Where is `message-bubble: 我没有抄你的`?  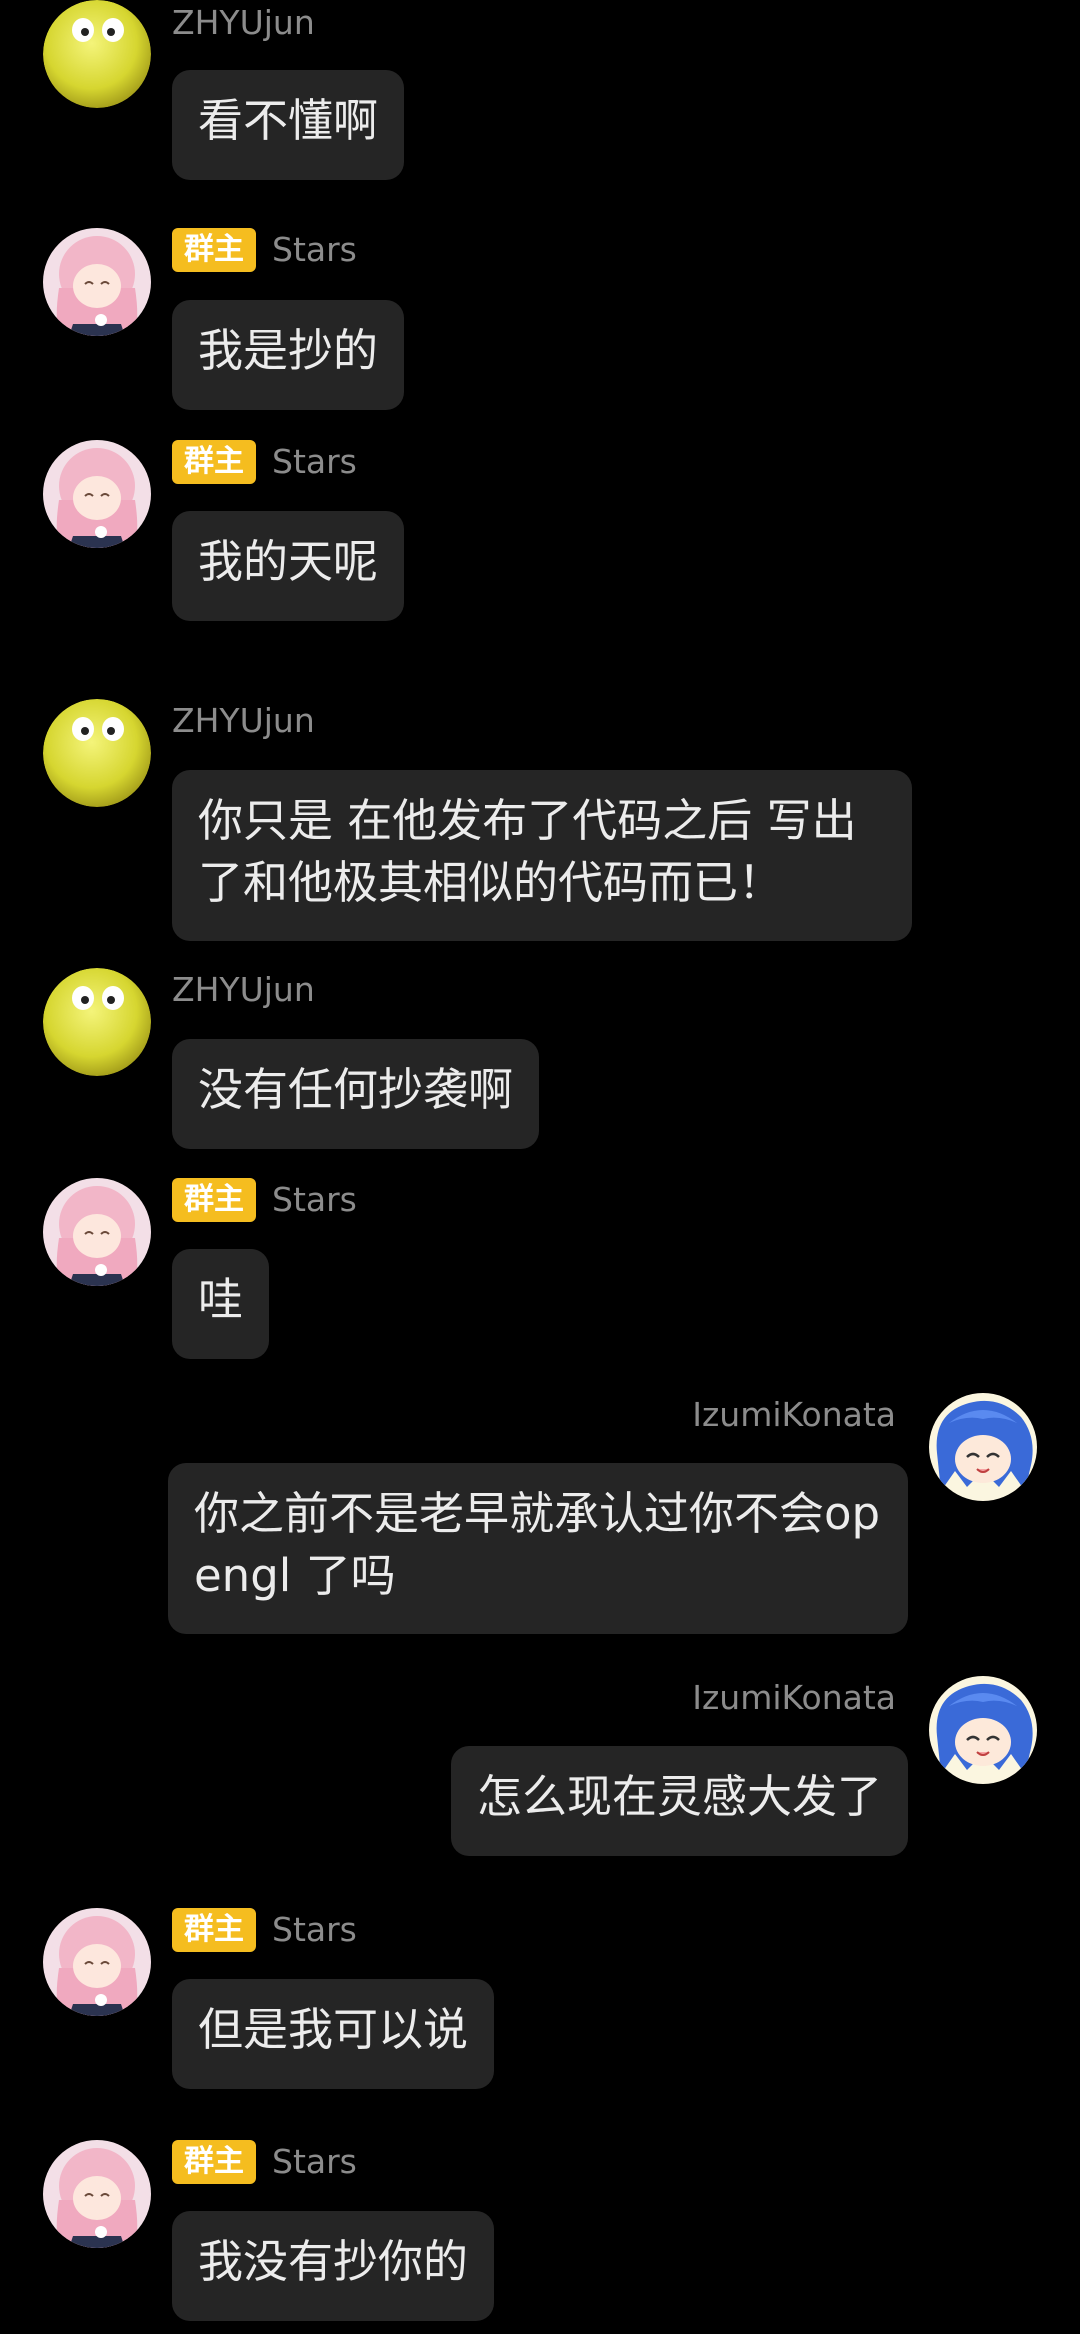
message-bubble: 我没有抄你的 is located at coordinates (333, 2266).